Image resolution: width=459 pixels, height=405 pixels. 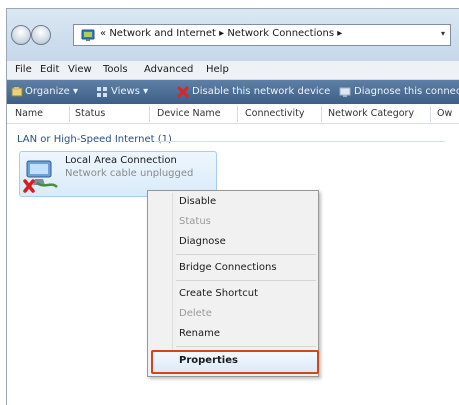 I want to click on network-adapter-icon, so click(x=40, y=176).